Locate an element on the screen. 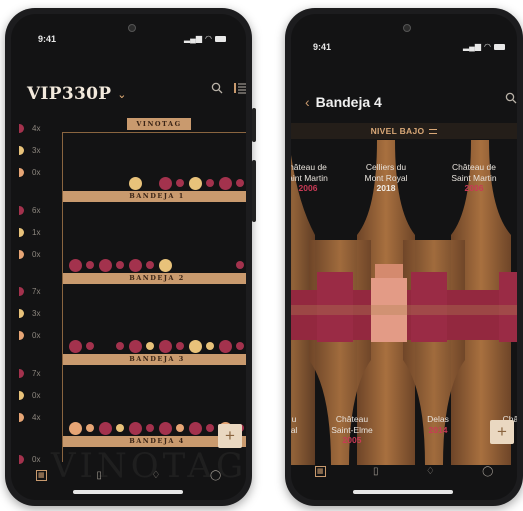  shelf-label: BANDEJA 2 is located at coordinates (154, 278).